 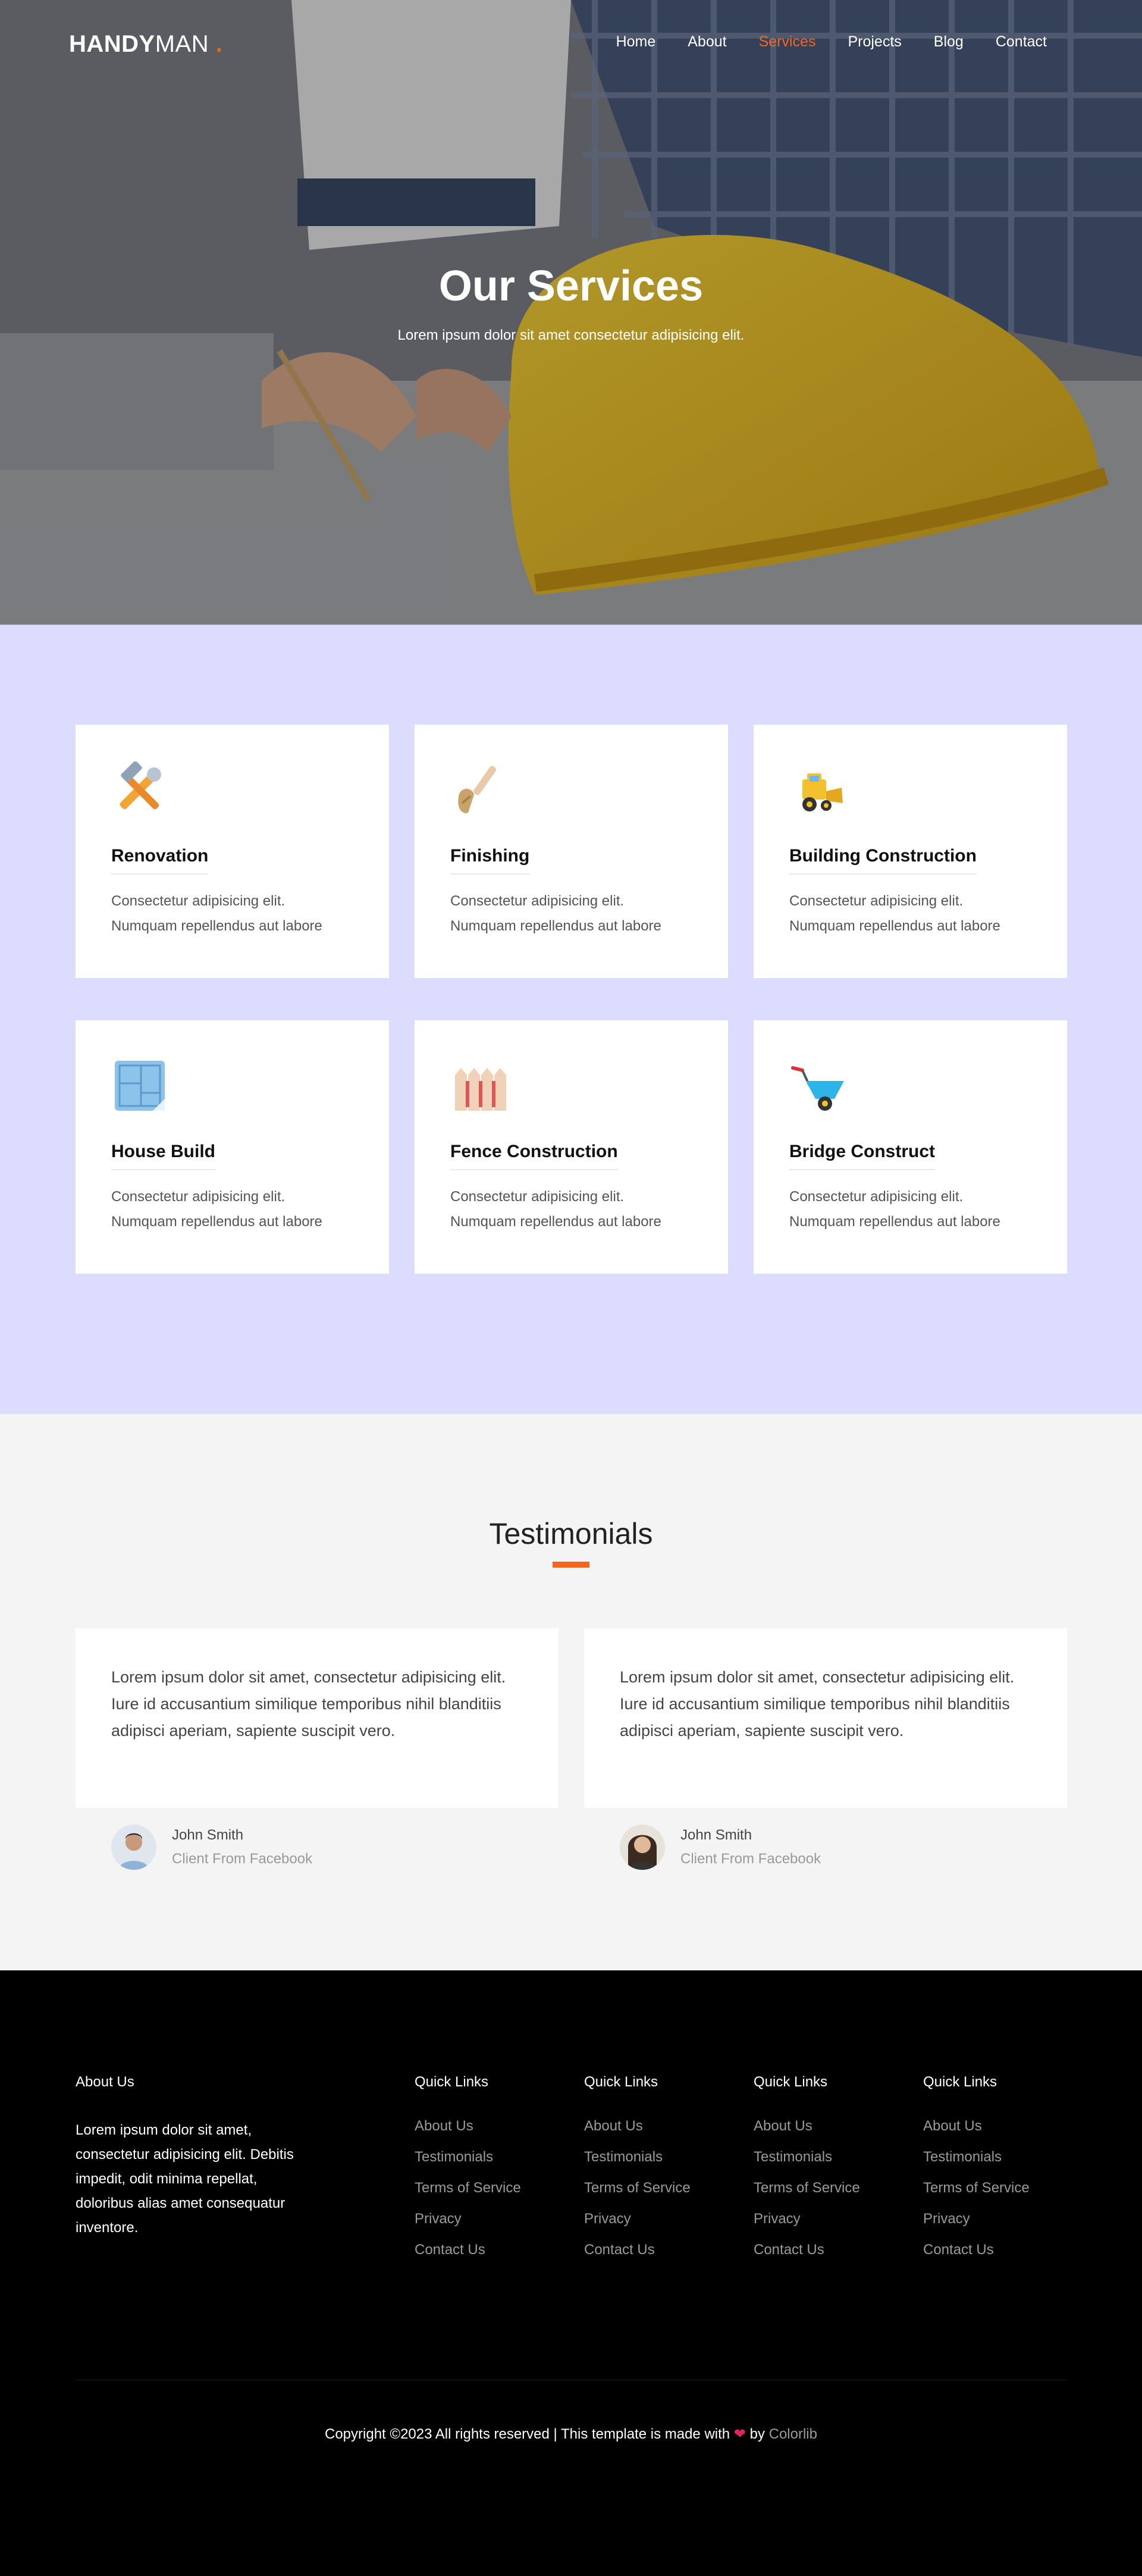 I want to click on shovel-icon, so click(x=478, y=789).